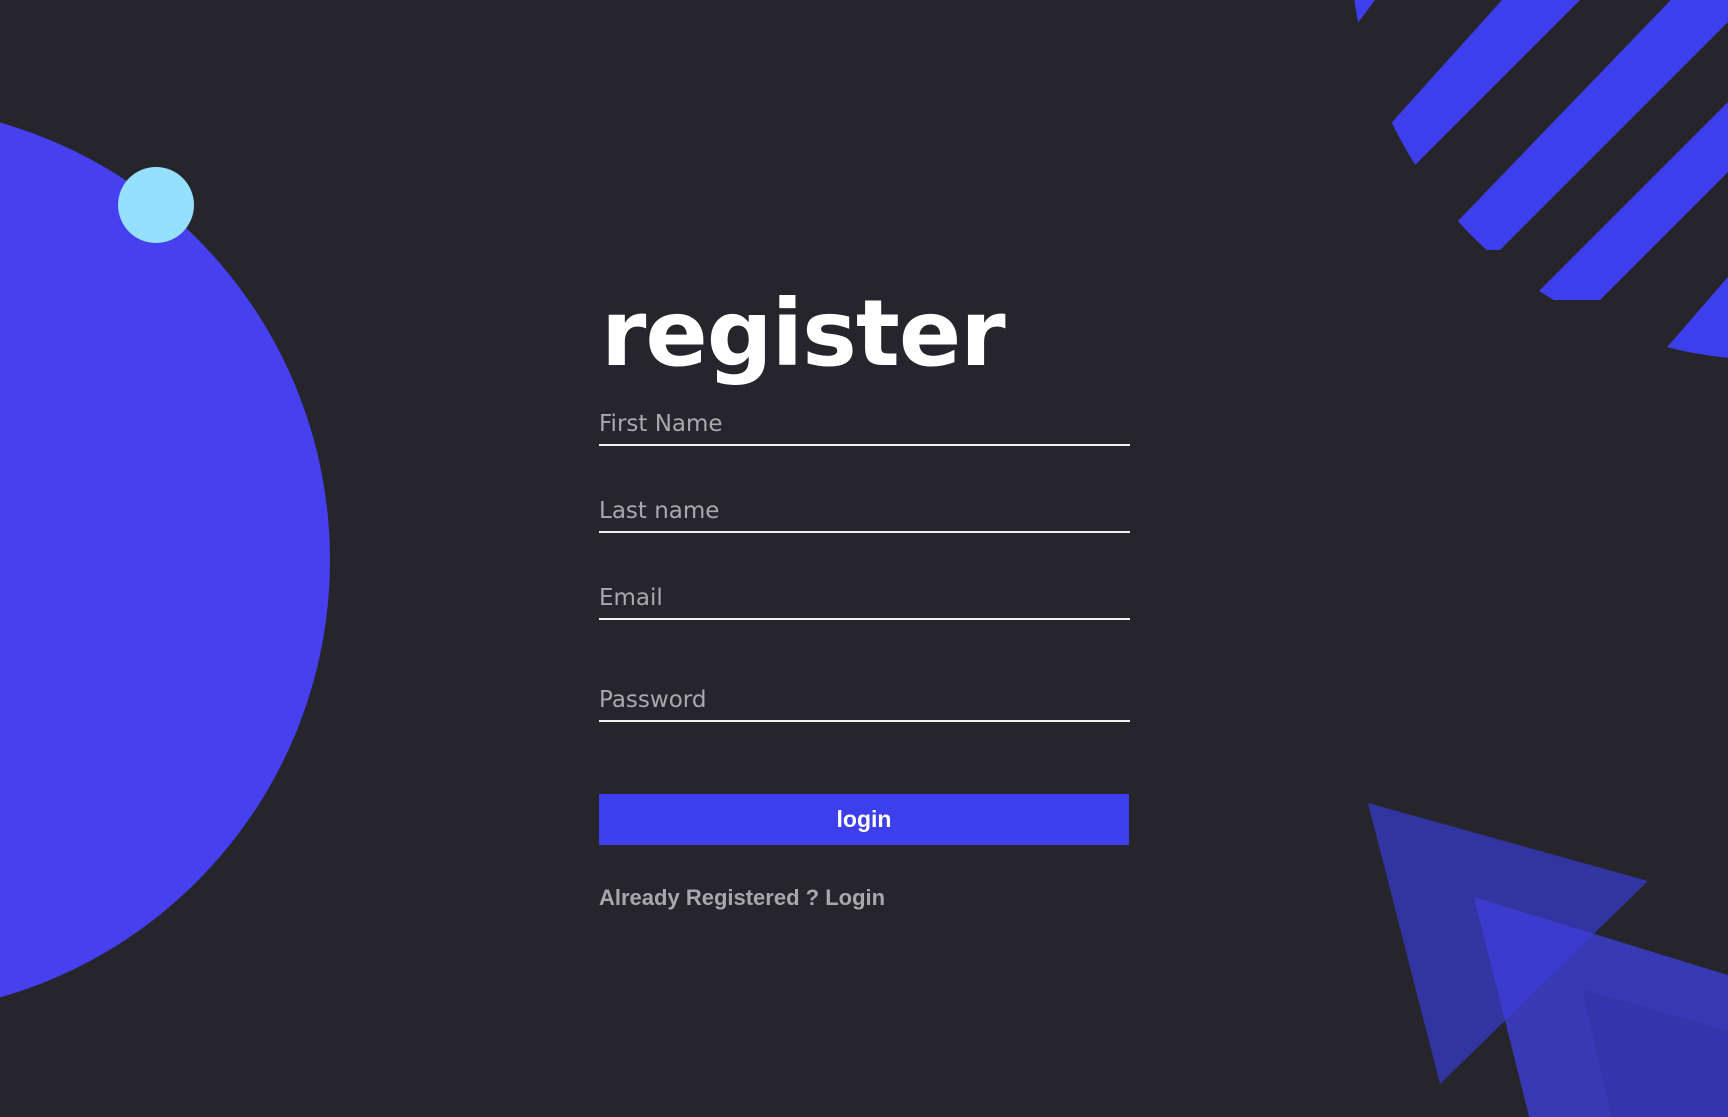 This screenshot has width=1728, height=1117. I want to click on password-input, so click(864, 700).